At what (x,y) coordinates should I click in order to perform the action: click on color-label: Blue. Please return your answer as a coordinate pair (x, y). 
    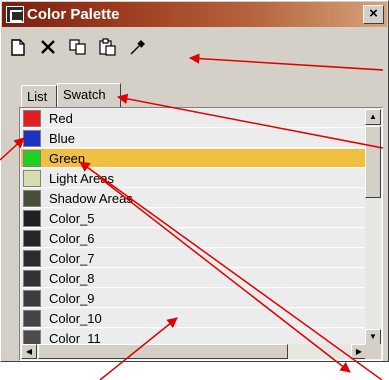
    Looking at the image, I should click on (62, 138).